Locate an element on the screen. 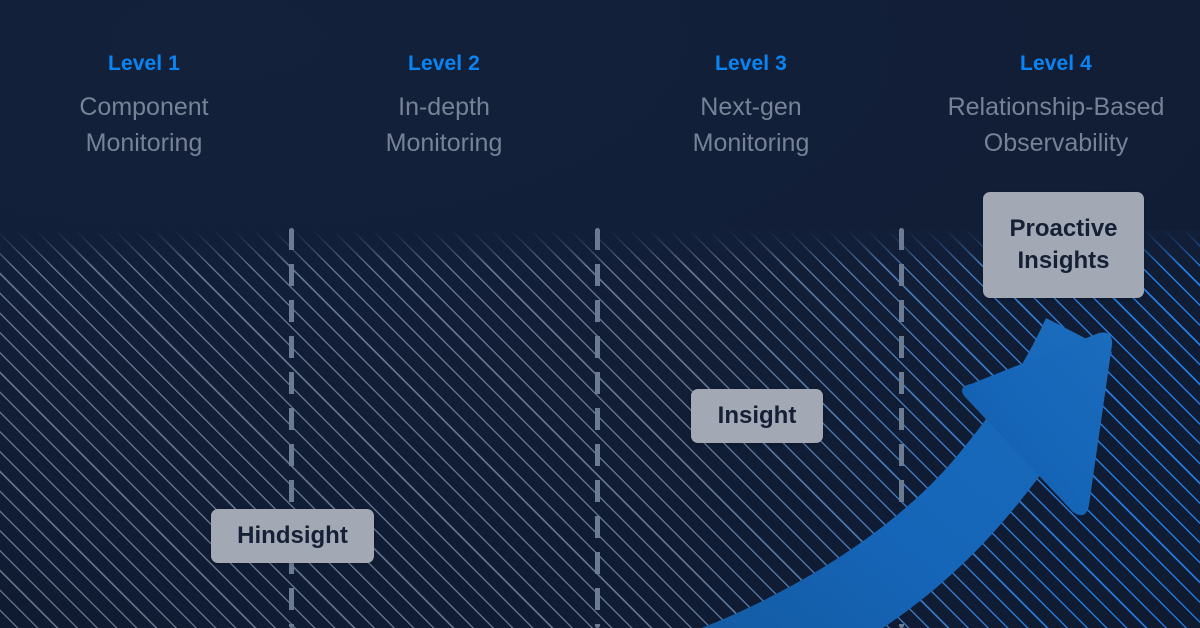 This screenshot has width=1200, height=628. callout-label: Insight is located at coordinates (757, 415).